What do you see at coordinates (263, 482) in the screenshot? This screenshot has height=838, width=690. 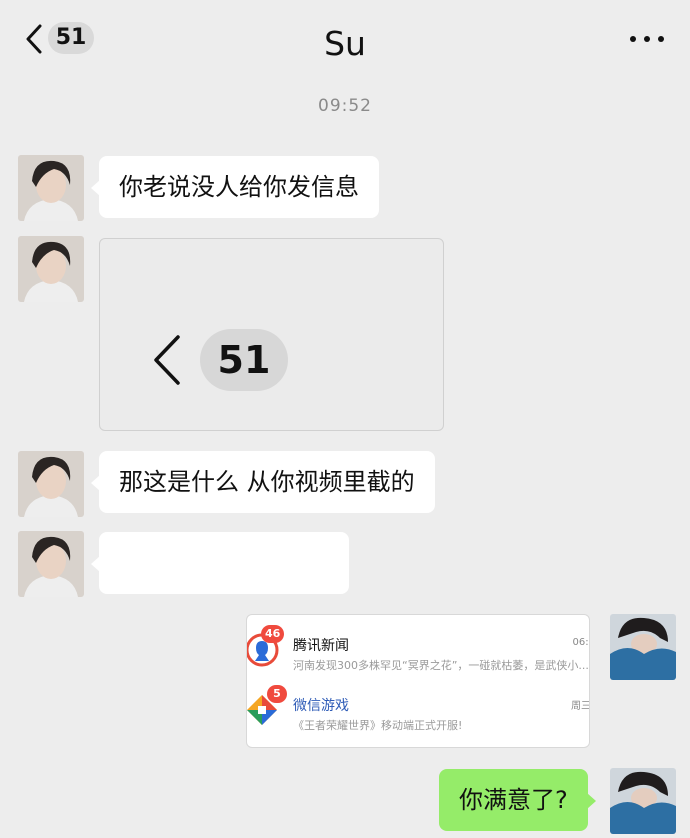 I see `message-bubble-incoming: 那这是什么 从你视频里截的` at bounding box center [263, 482].